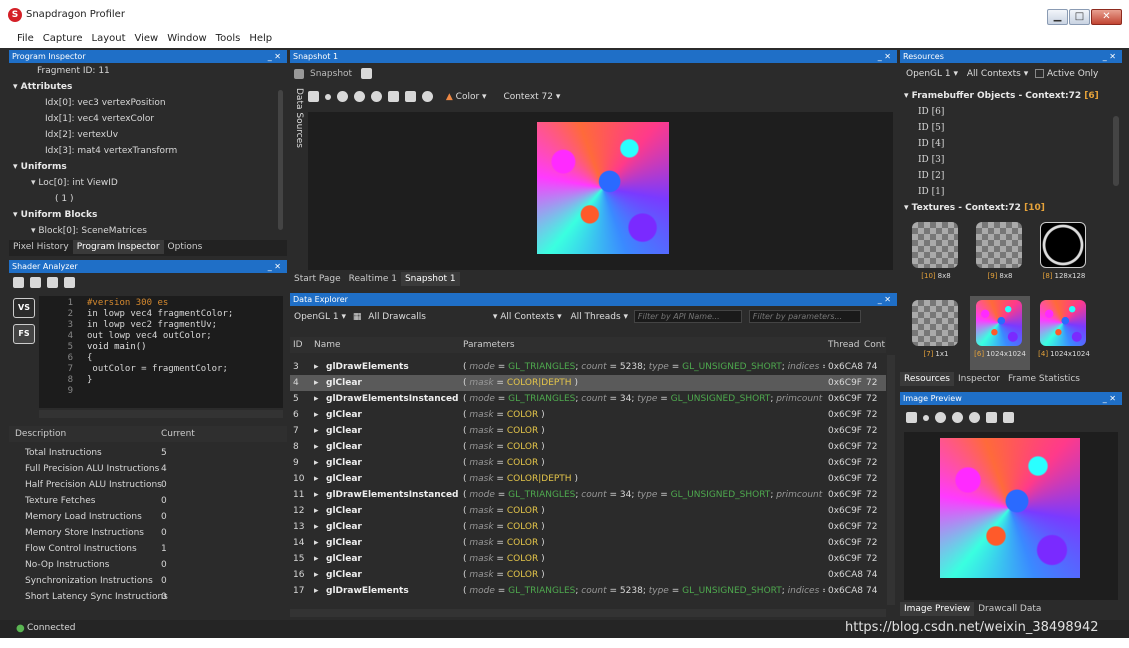  Describe the element at coordinates (298, 345) in the screenshot. I see `col-id: ID` at that location.